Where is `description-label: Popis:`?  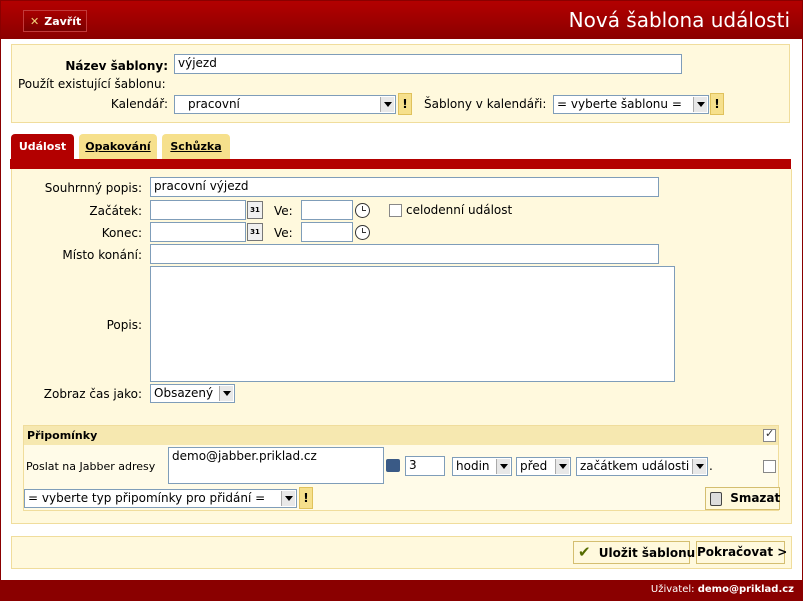
description-label: Popis: is located at coordinates (124, 325).